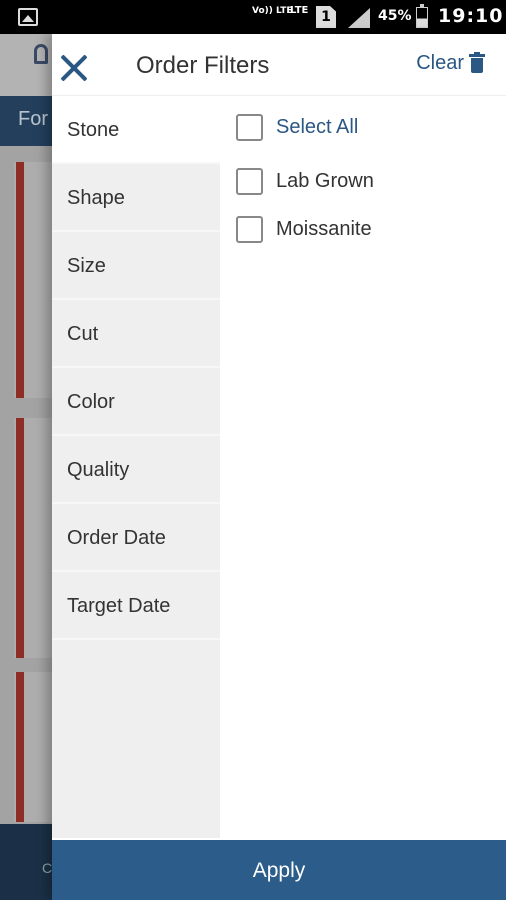  I want to click on background-bottom-text: C, so click(47, 868).